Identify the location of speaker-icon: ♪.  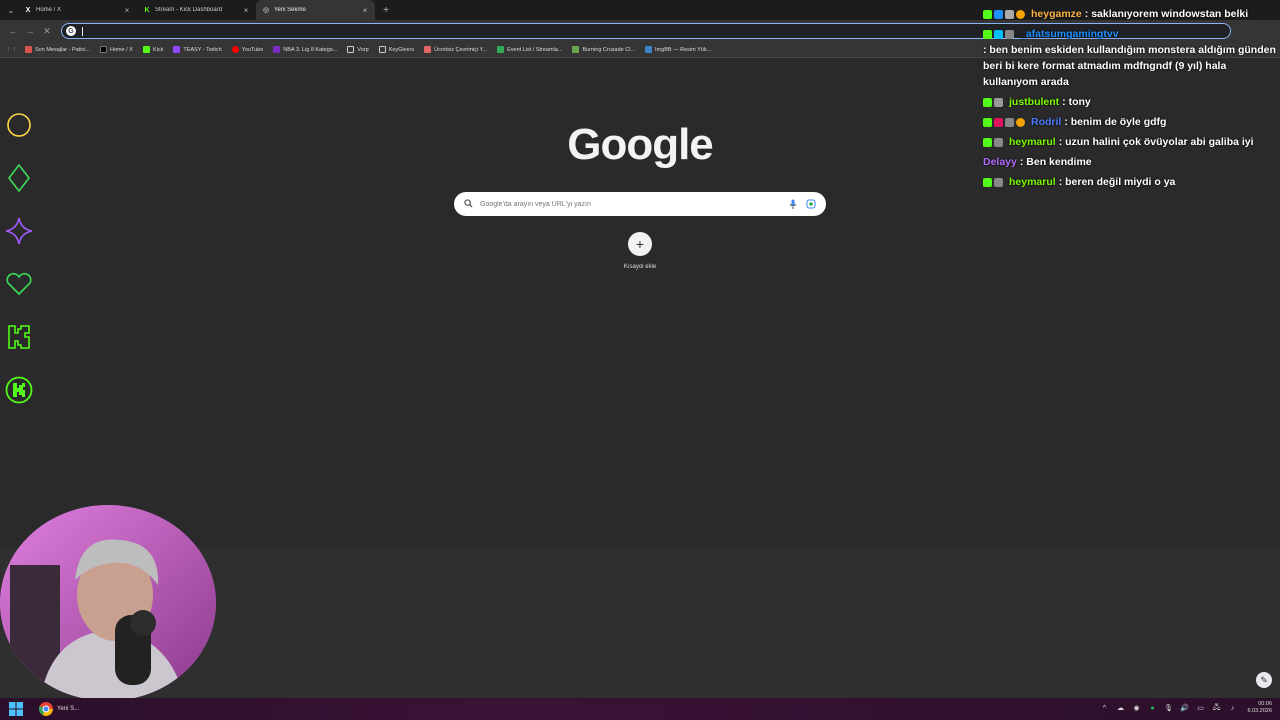
(1233, 708).